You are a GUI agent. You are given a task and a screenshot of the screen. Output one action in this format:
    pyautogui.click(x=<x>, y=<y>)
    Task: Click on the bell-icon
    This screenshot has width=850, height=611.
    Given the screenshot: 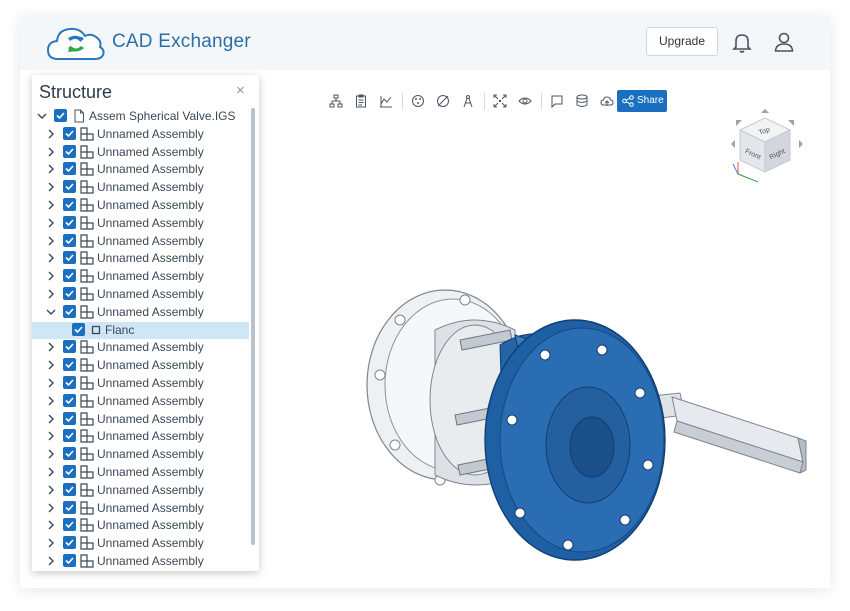 What is the action you would take?
    pyautogui.click(x=742, y=42)
    